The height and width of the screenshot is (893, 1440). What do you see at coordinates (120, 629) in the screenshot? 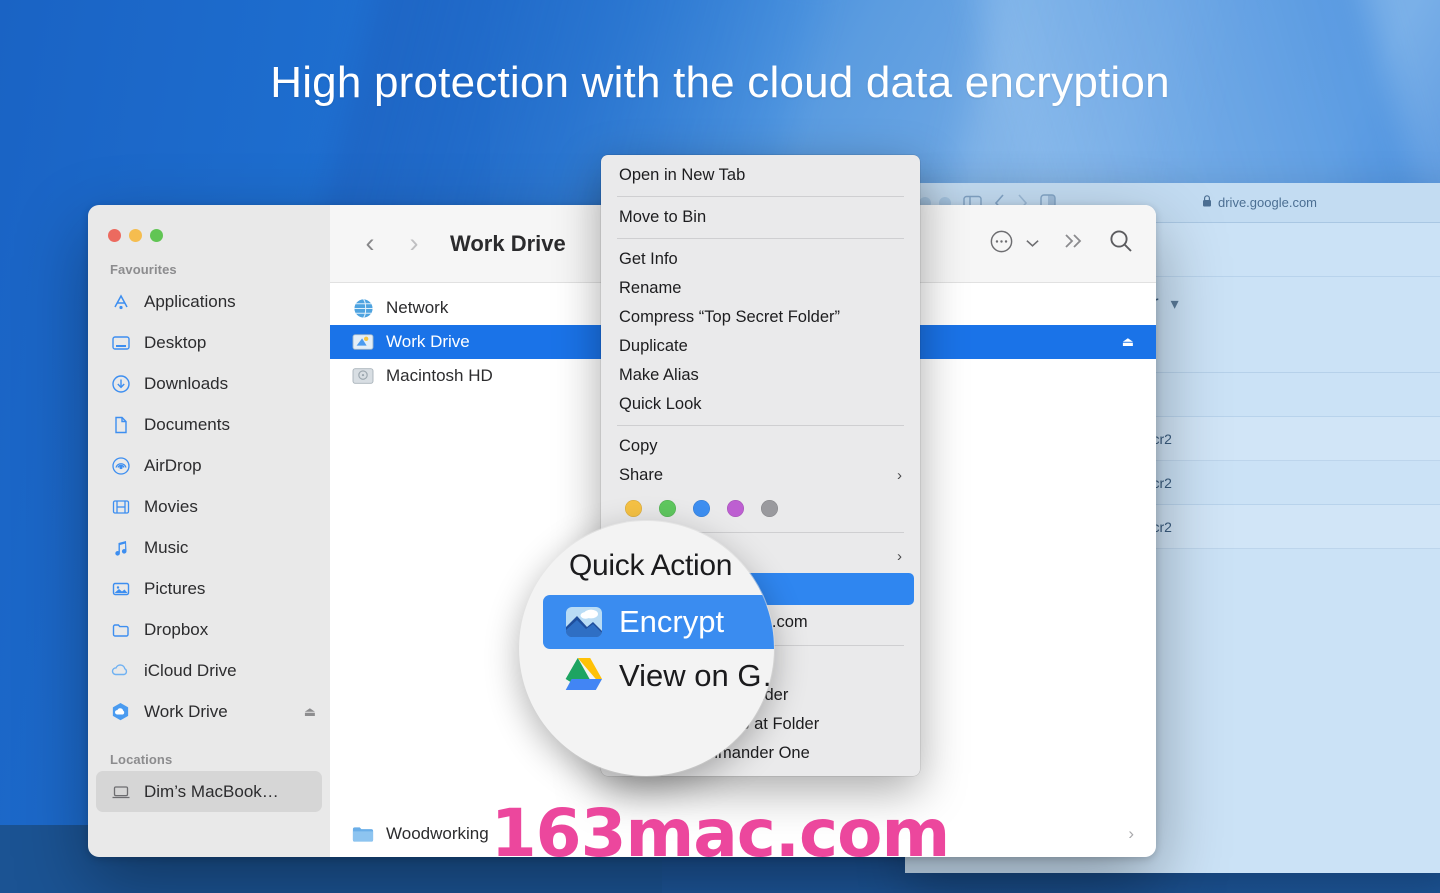
I see `folder-icon` at bounding box center [120, 629].